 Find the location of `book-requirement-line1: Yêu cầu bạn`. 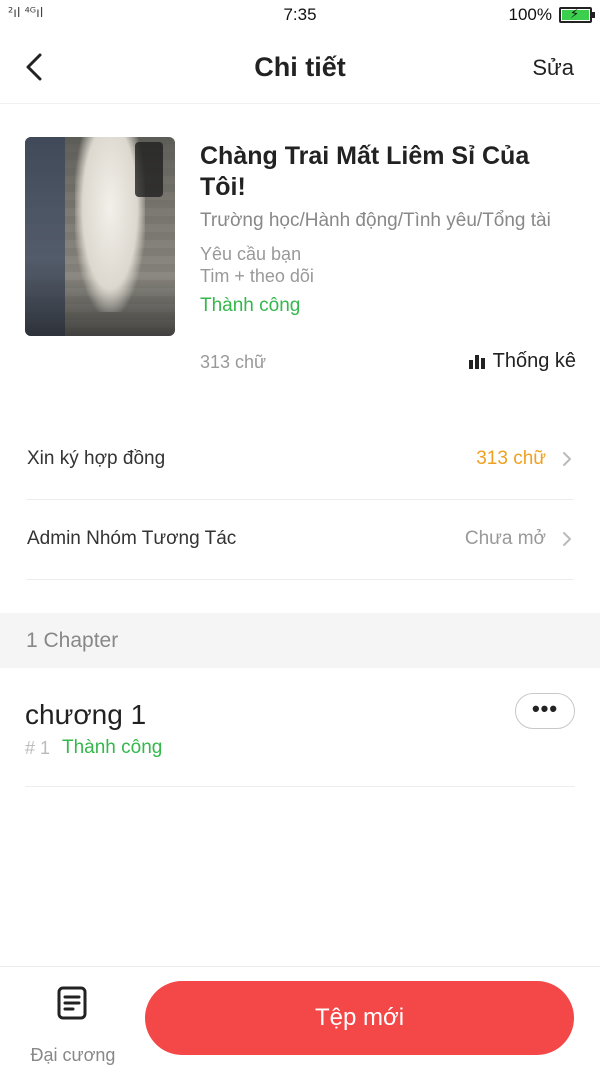

book-requirement-line1: Yêu cầu bạn is located at coordinates (251, 254).